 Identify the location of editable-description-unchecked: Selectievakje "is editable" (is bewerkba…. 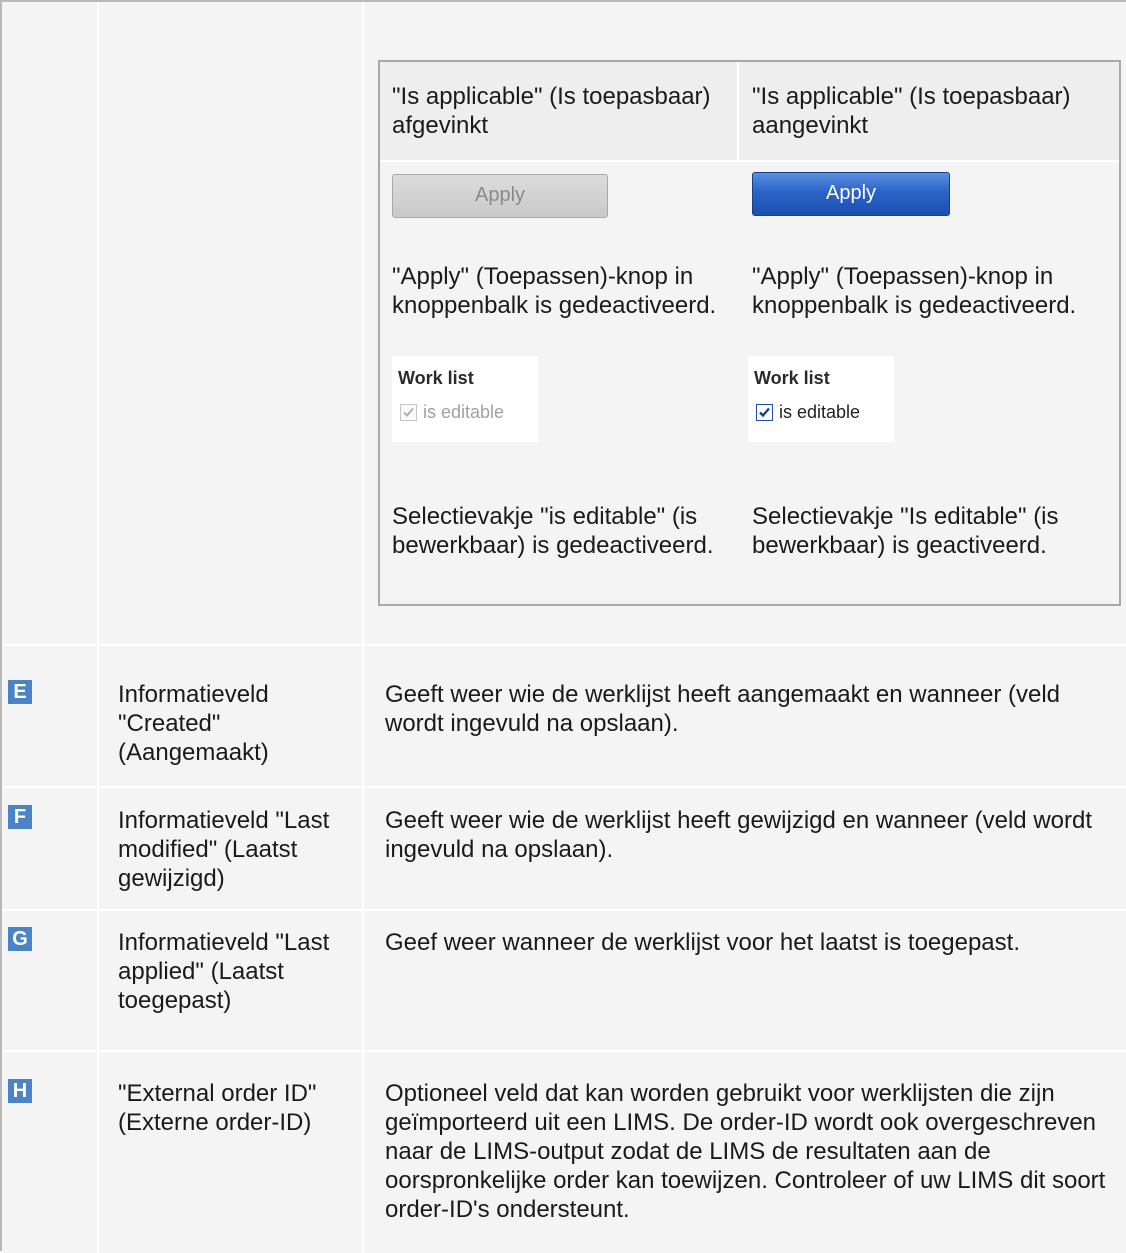
(553, 531).